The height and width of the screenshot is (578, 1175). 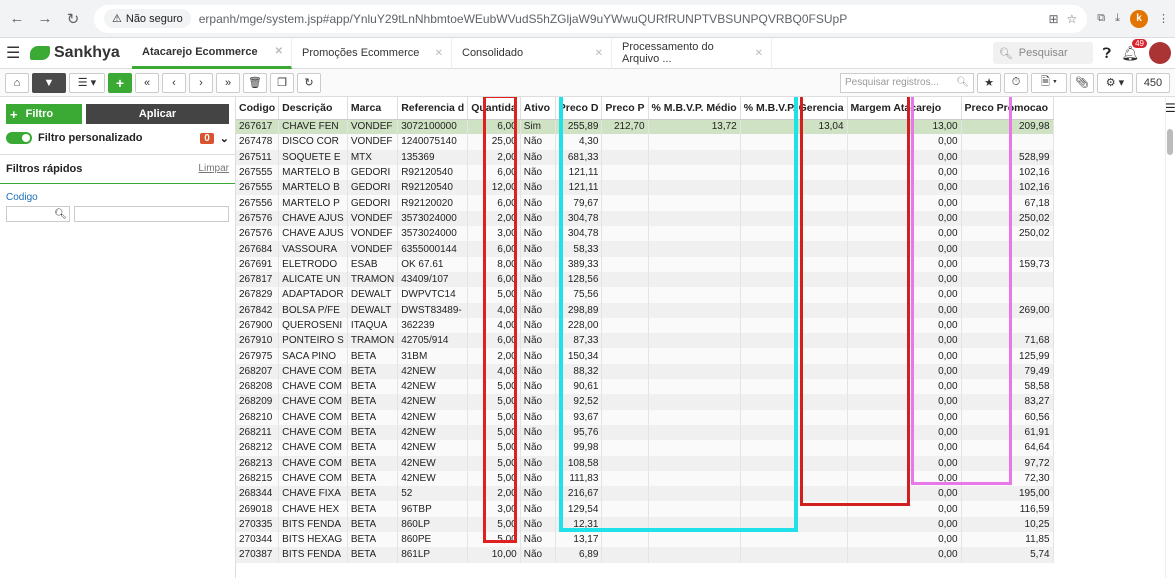 What do you see at coordinates (373, 279) in the screenshot?
I see `table-cell: TRAMON` at bounding box center [373, 279].